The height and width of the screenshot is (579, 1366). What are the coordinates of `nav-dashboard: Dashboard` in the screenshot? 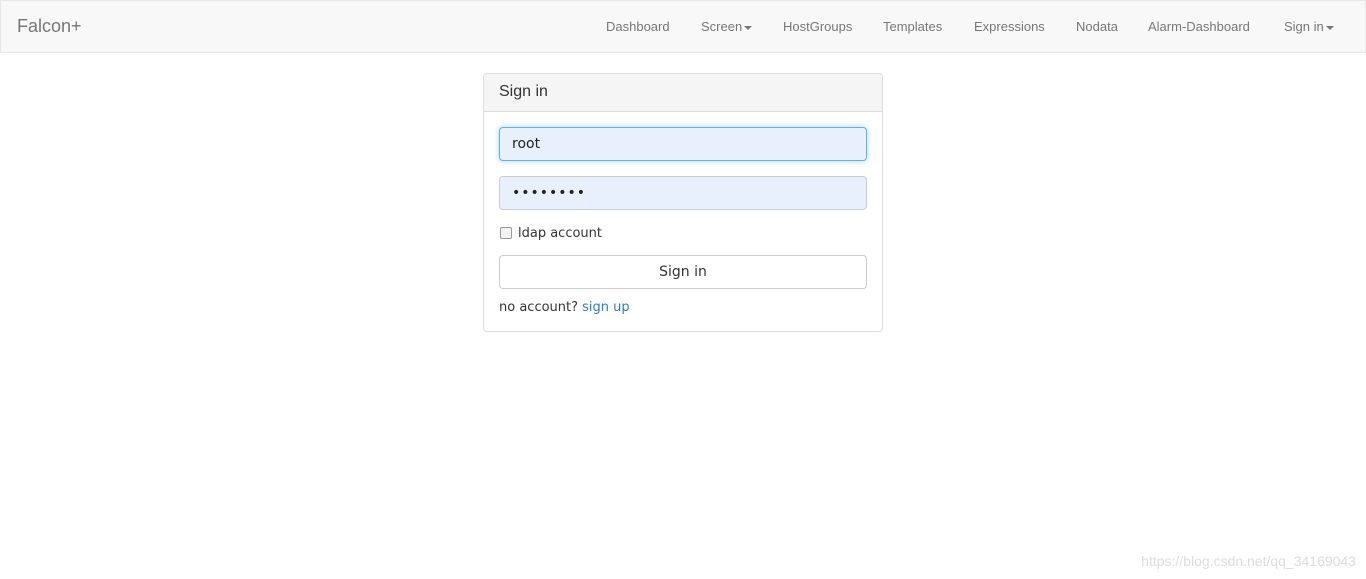 It's located at (638, 26).